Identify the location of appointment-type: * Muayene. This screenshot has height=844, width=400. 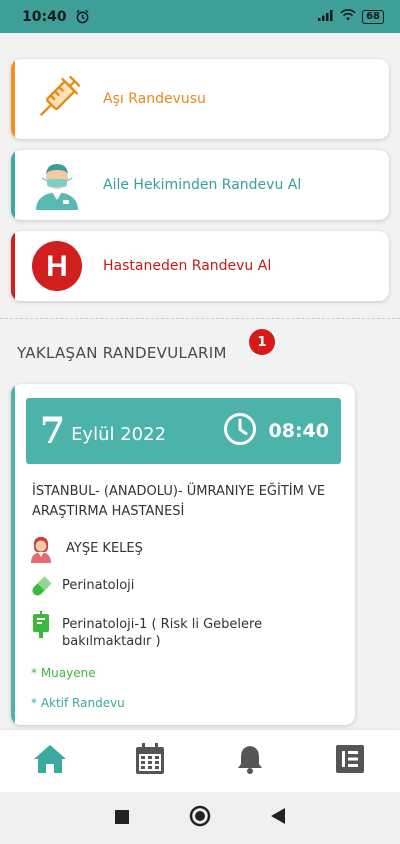
(63, 673).